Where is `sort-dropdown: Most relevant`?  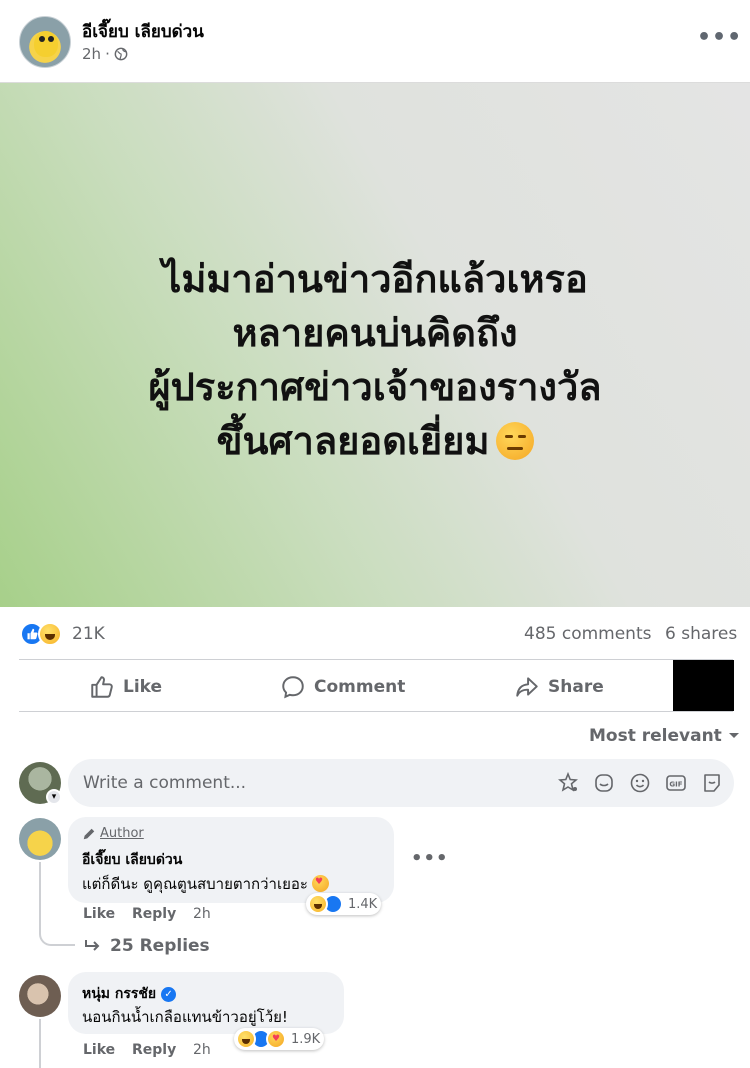 sort-dropdown: Most relevant is located at coordinates (664, 736).